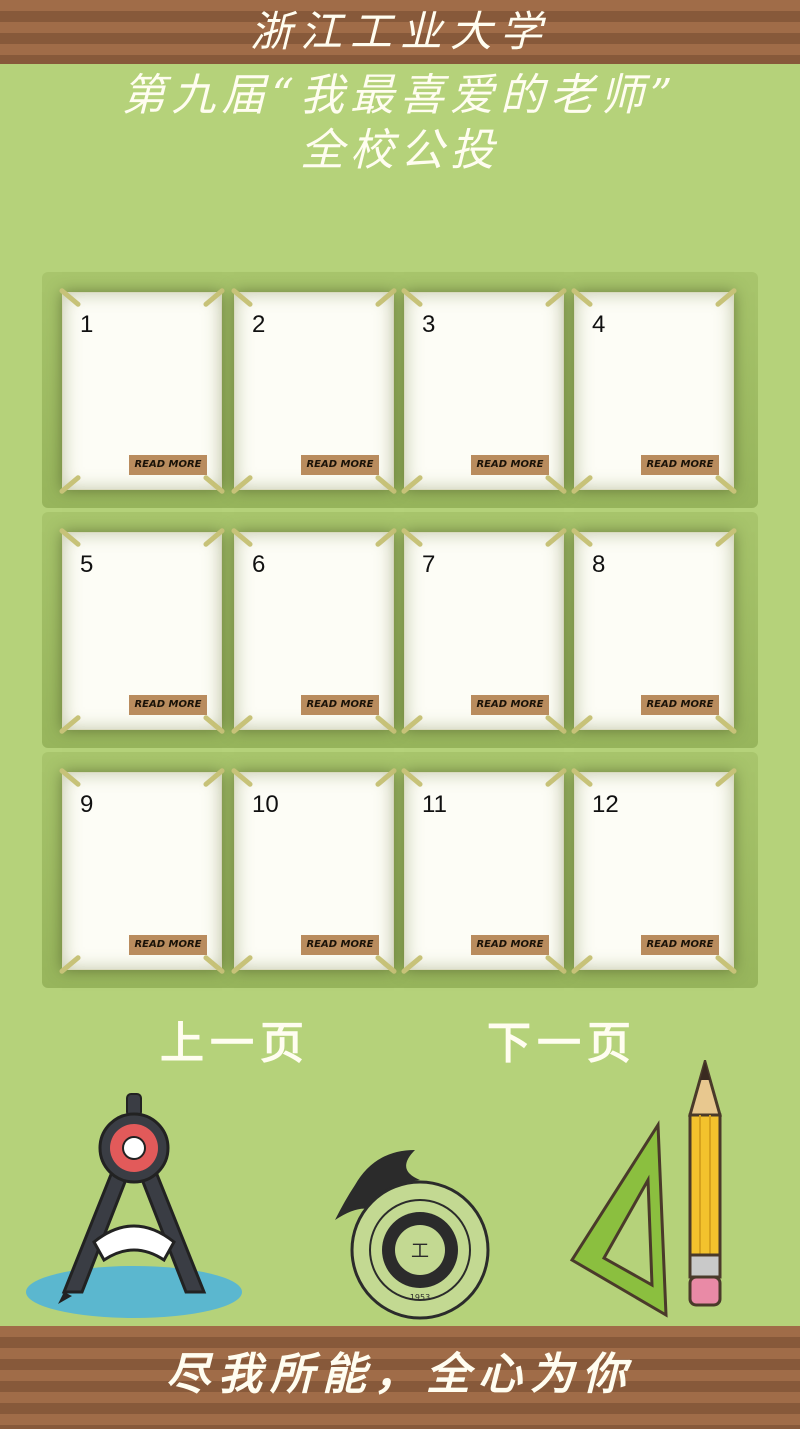 This screenshot has height=1429, width=800. Describe the element at coordinates (420, 1251) in the screenshot. I see `svg-text: 工` at that location.